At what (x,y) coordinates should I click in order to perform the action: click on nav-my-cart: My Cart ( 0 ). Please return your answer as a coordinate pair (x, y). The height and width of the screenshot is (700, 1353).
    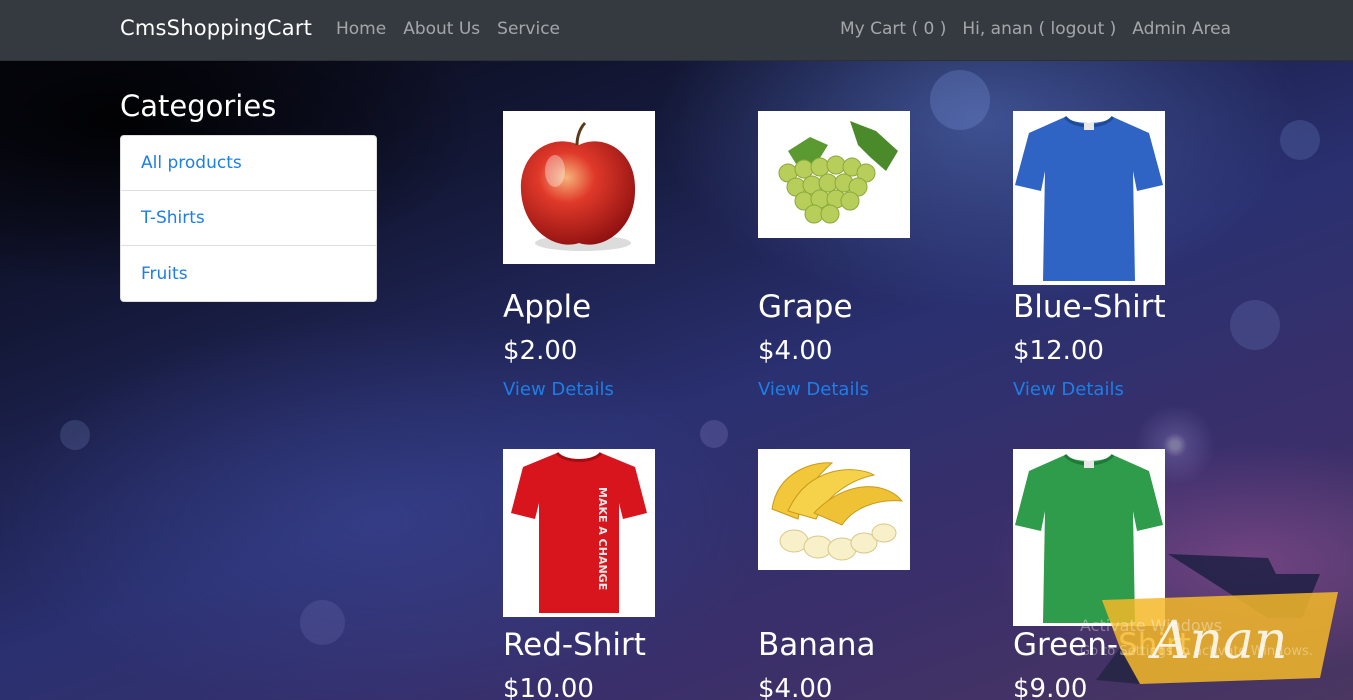
    Looking at the image, I should click on (893, 29).